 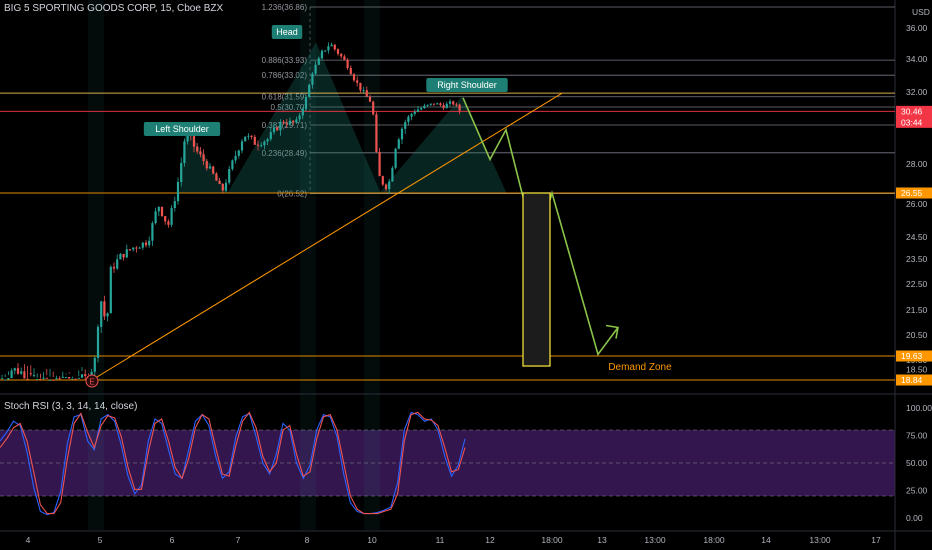 I want to click on price-marker-value: 18.84, so click(x=912, y=380).